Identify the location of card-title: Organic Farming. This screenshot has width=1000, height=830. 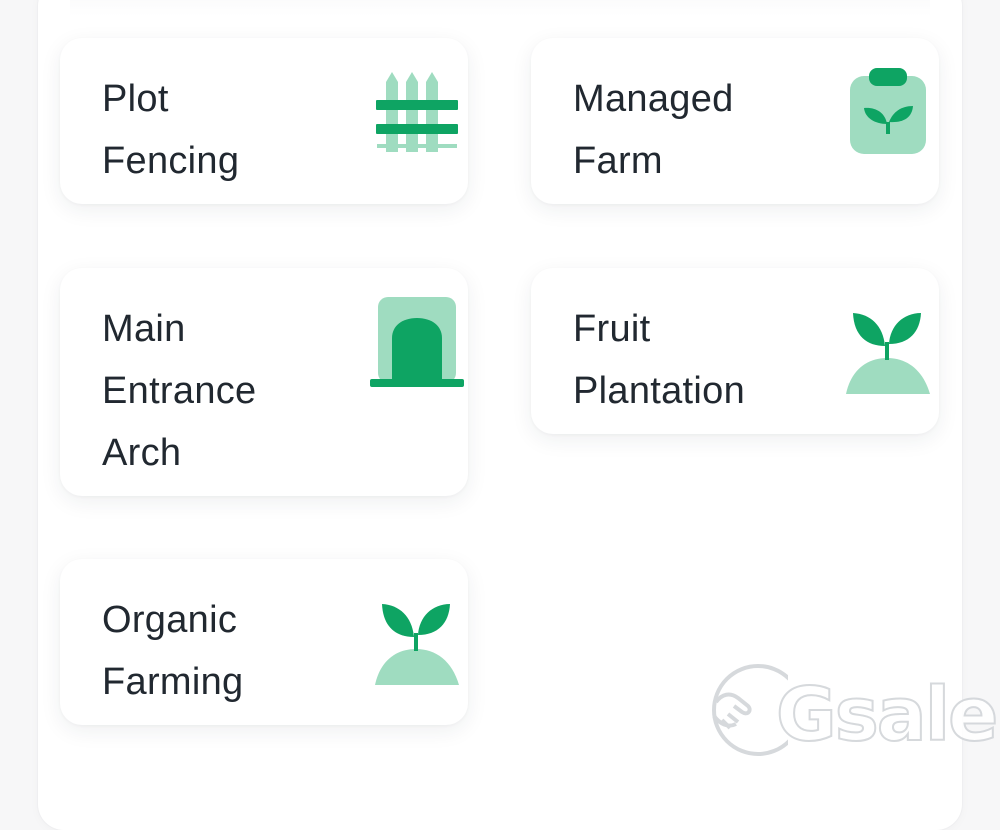
(173, 651).